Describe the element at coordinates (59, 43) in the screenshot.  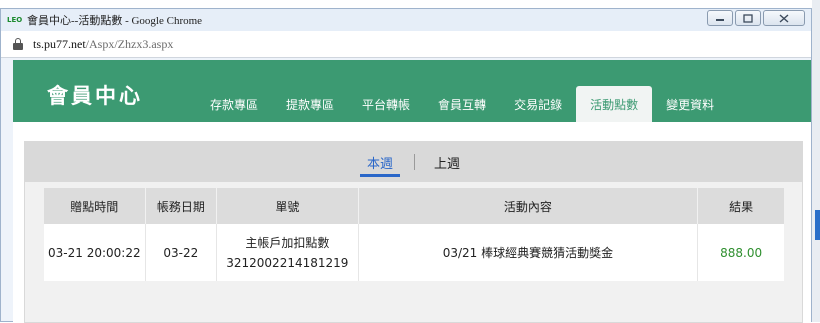
I see `url-host: ts.pu77.net` at that location.